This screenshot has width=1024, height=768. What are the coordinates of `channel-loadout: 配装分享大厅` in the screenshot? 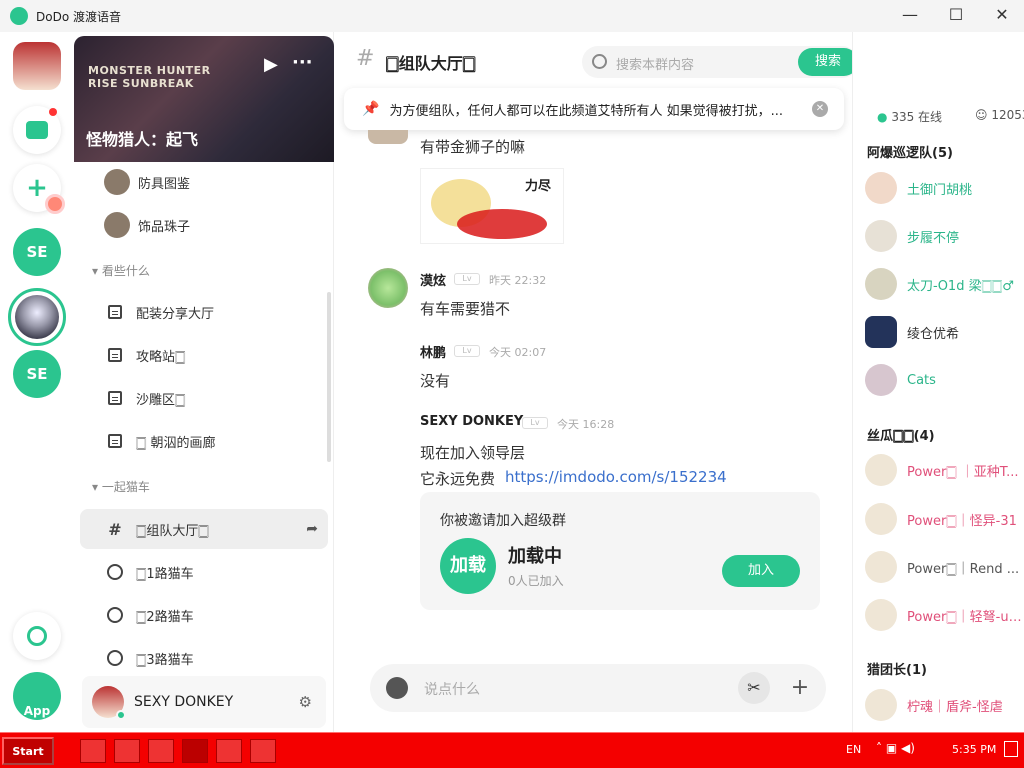 It's located at (204, 312).